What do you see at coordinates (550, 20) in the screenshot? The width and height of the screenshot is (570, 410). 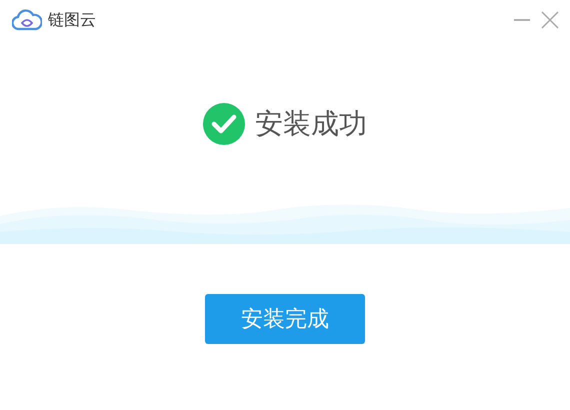 I see `close-icon` at bounding box center [550, 20].